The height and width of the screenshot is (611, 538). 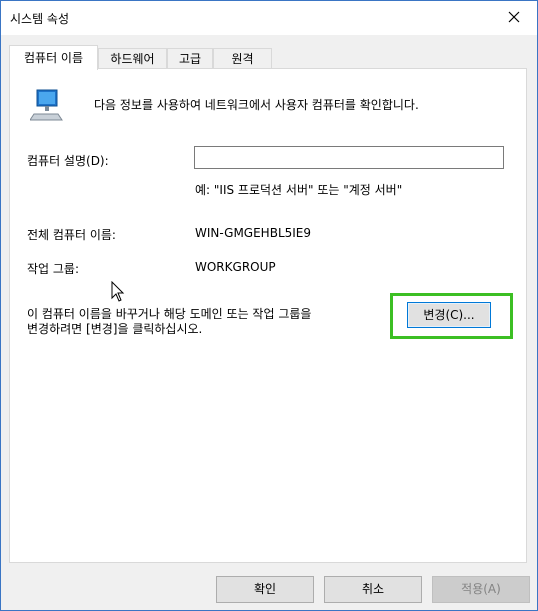 I want to click on computer-icon, so click(x=46, y=105).